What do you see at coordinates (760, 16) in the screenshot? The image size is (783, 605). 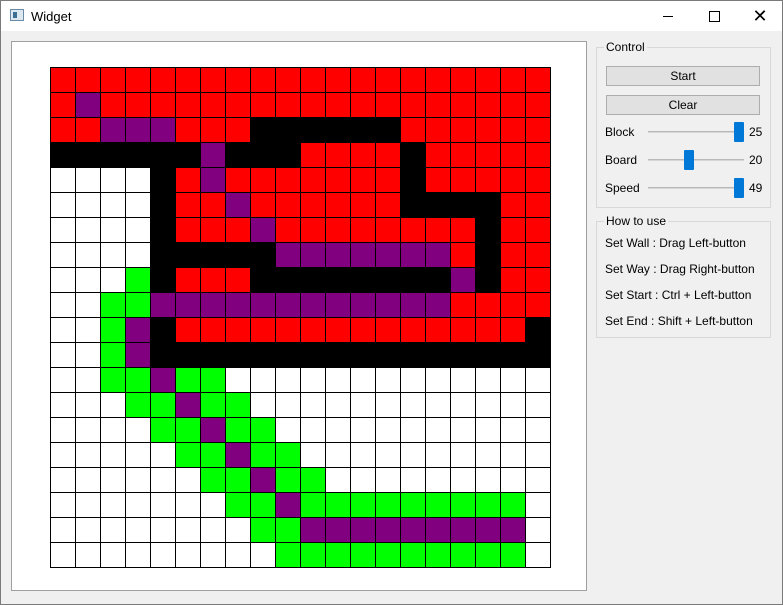 I see `close-button: ✕` at bounding box center [760, 16].